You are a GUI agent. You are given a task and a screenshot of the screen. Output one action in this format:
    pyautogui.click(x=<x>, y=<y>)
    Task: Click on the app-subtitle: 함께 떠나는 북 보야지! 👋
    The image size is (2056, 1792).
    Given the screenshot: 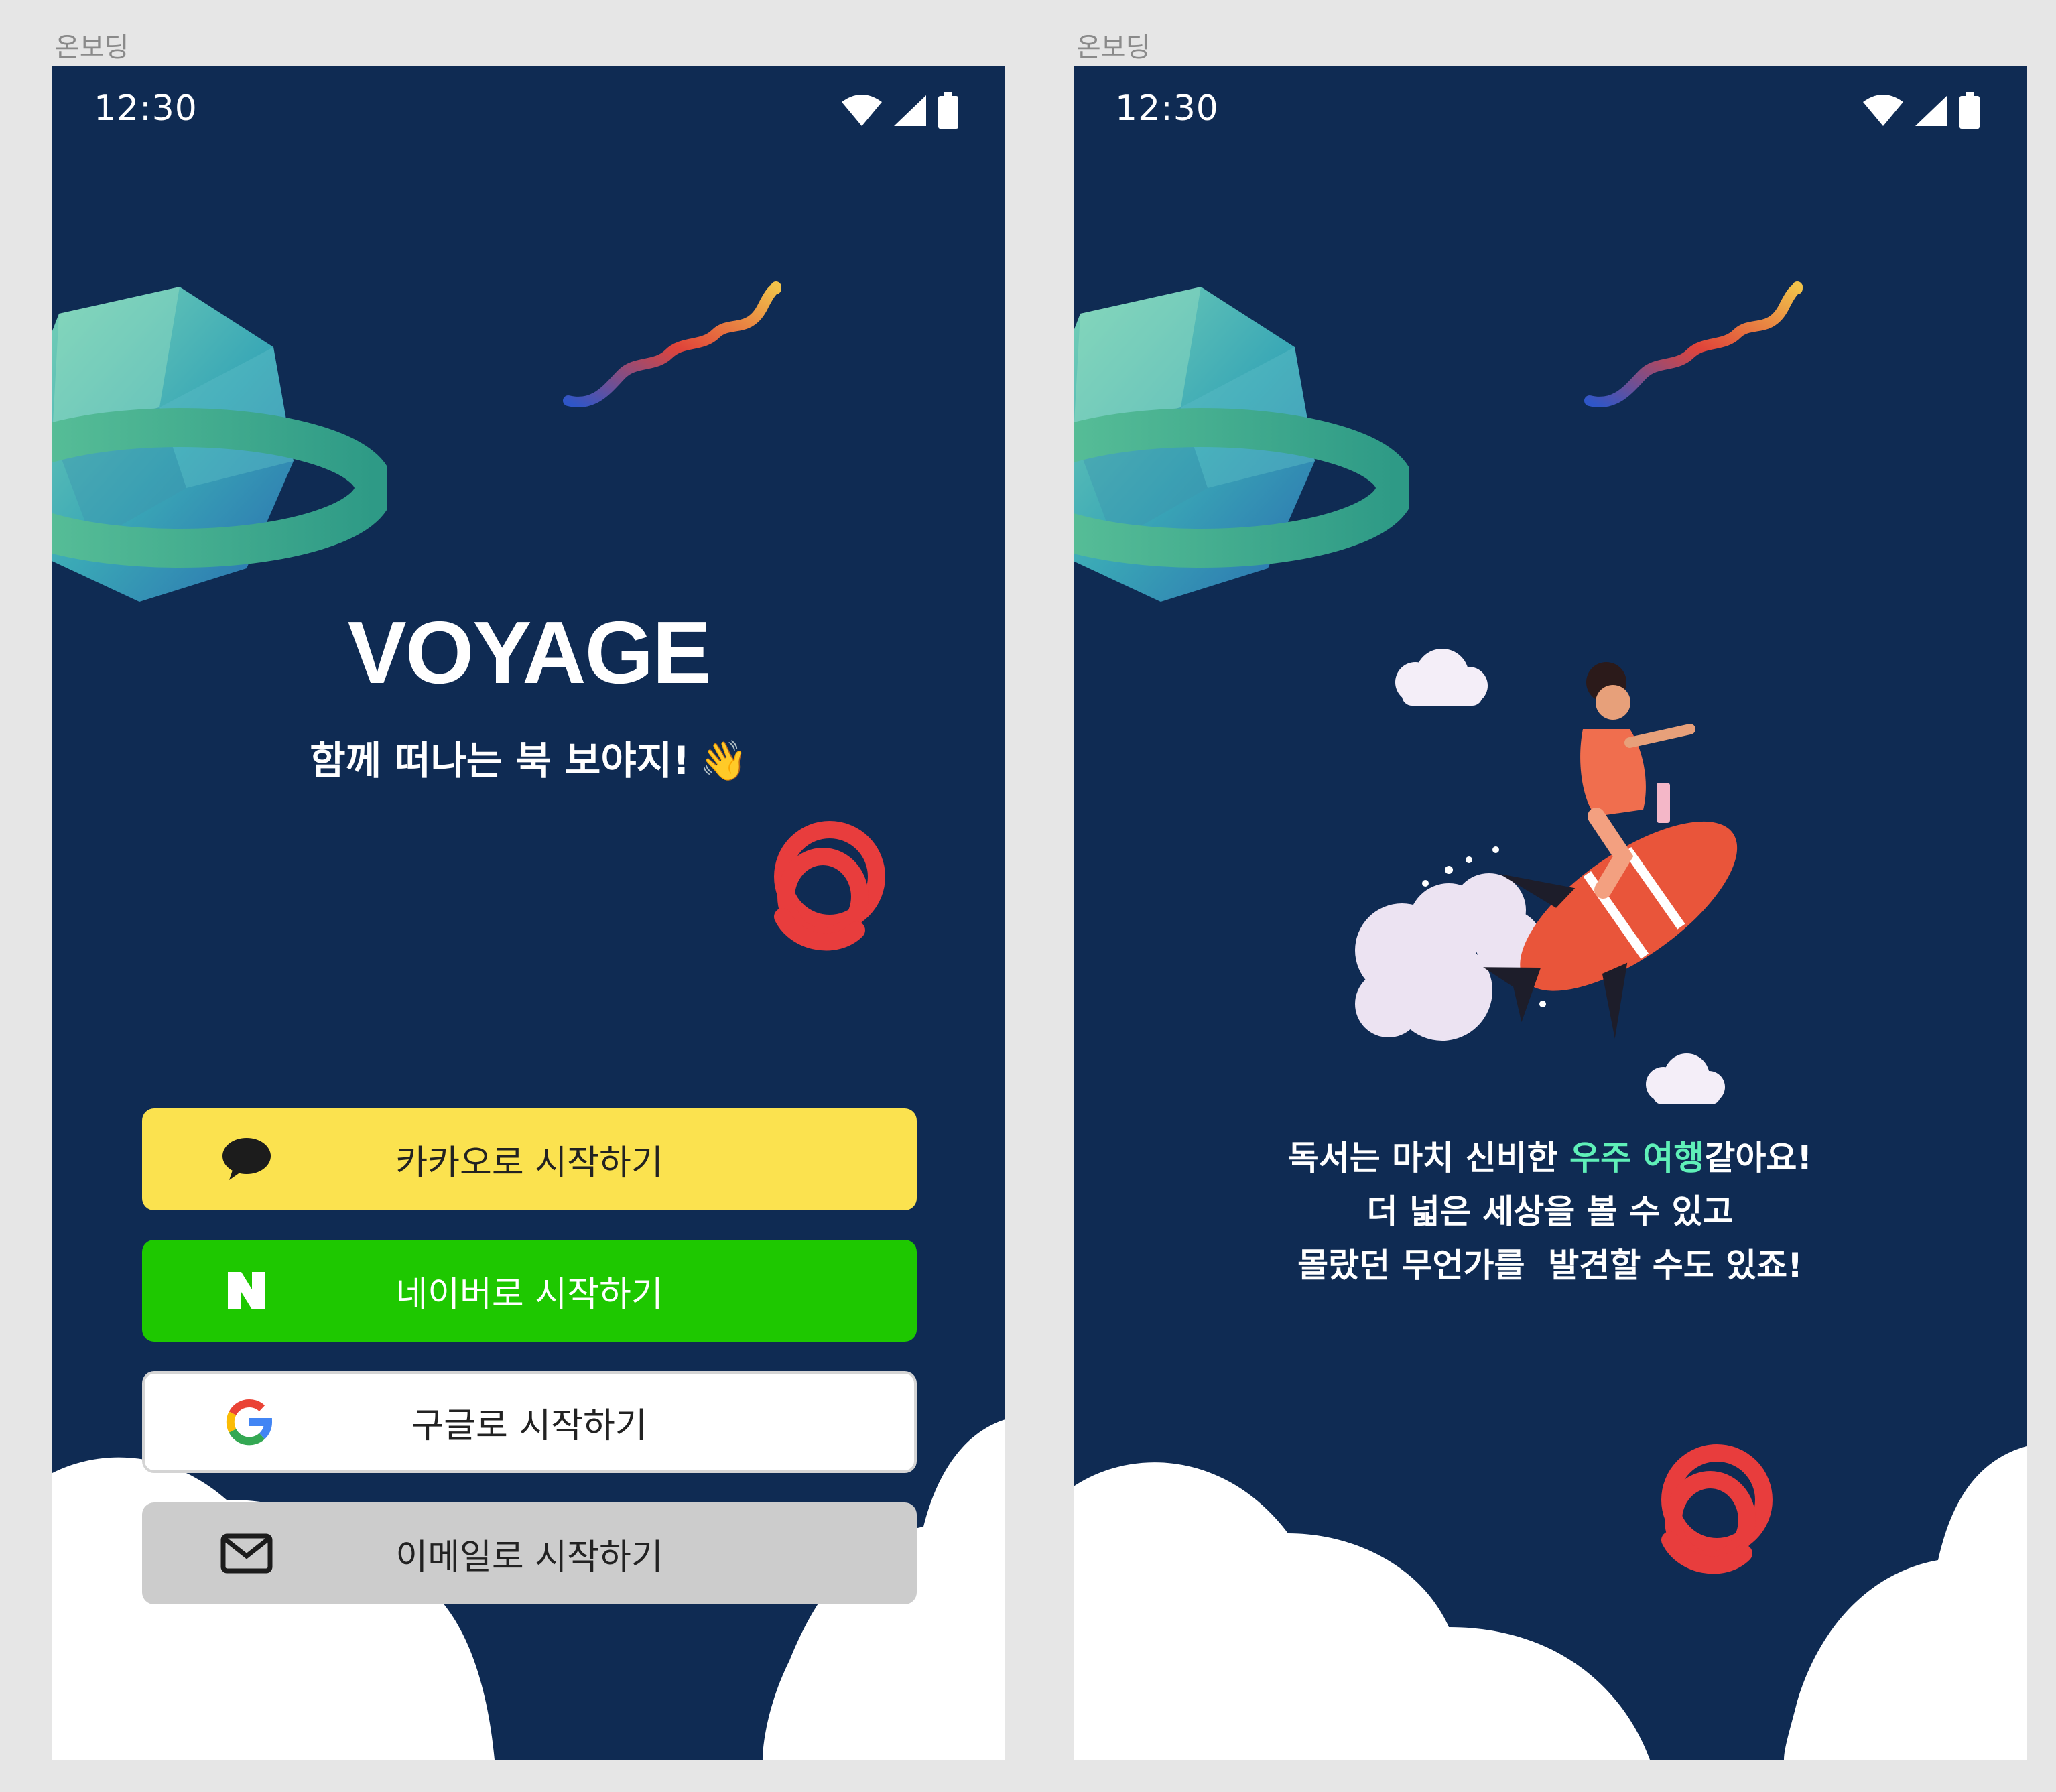 What is the action you would take?
    pyautogui.click(x=528, y=757)
    